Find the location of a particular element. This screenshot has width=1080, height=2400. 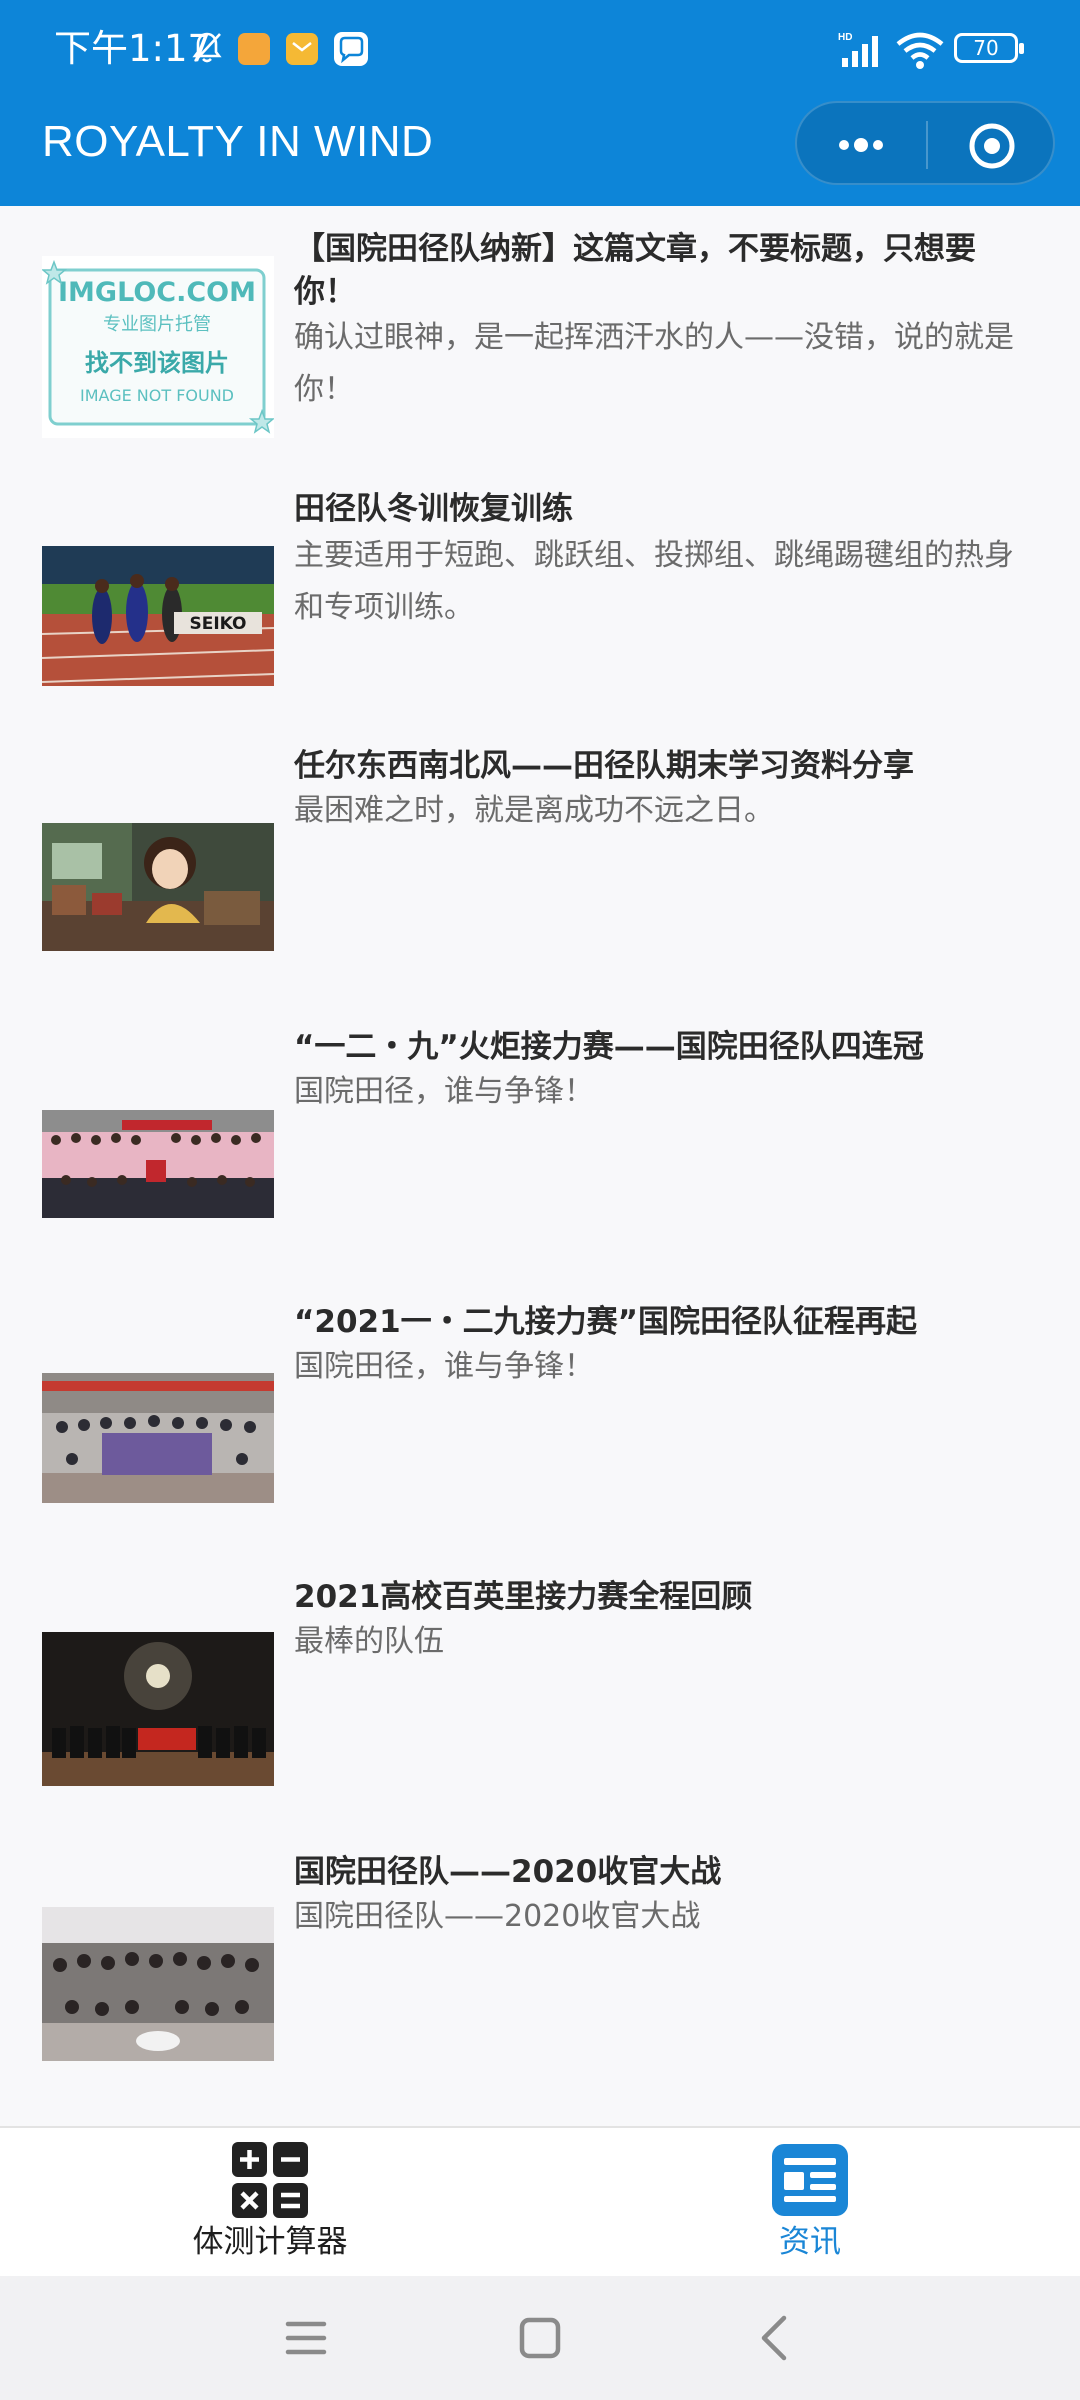

team-group-photo is located at coordinates (158, 1164).